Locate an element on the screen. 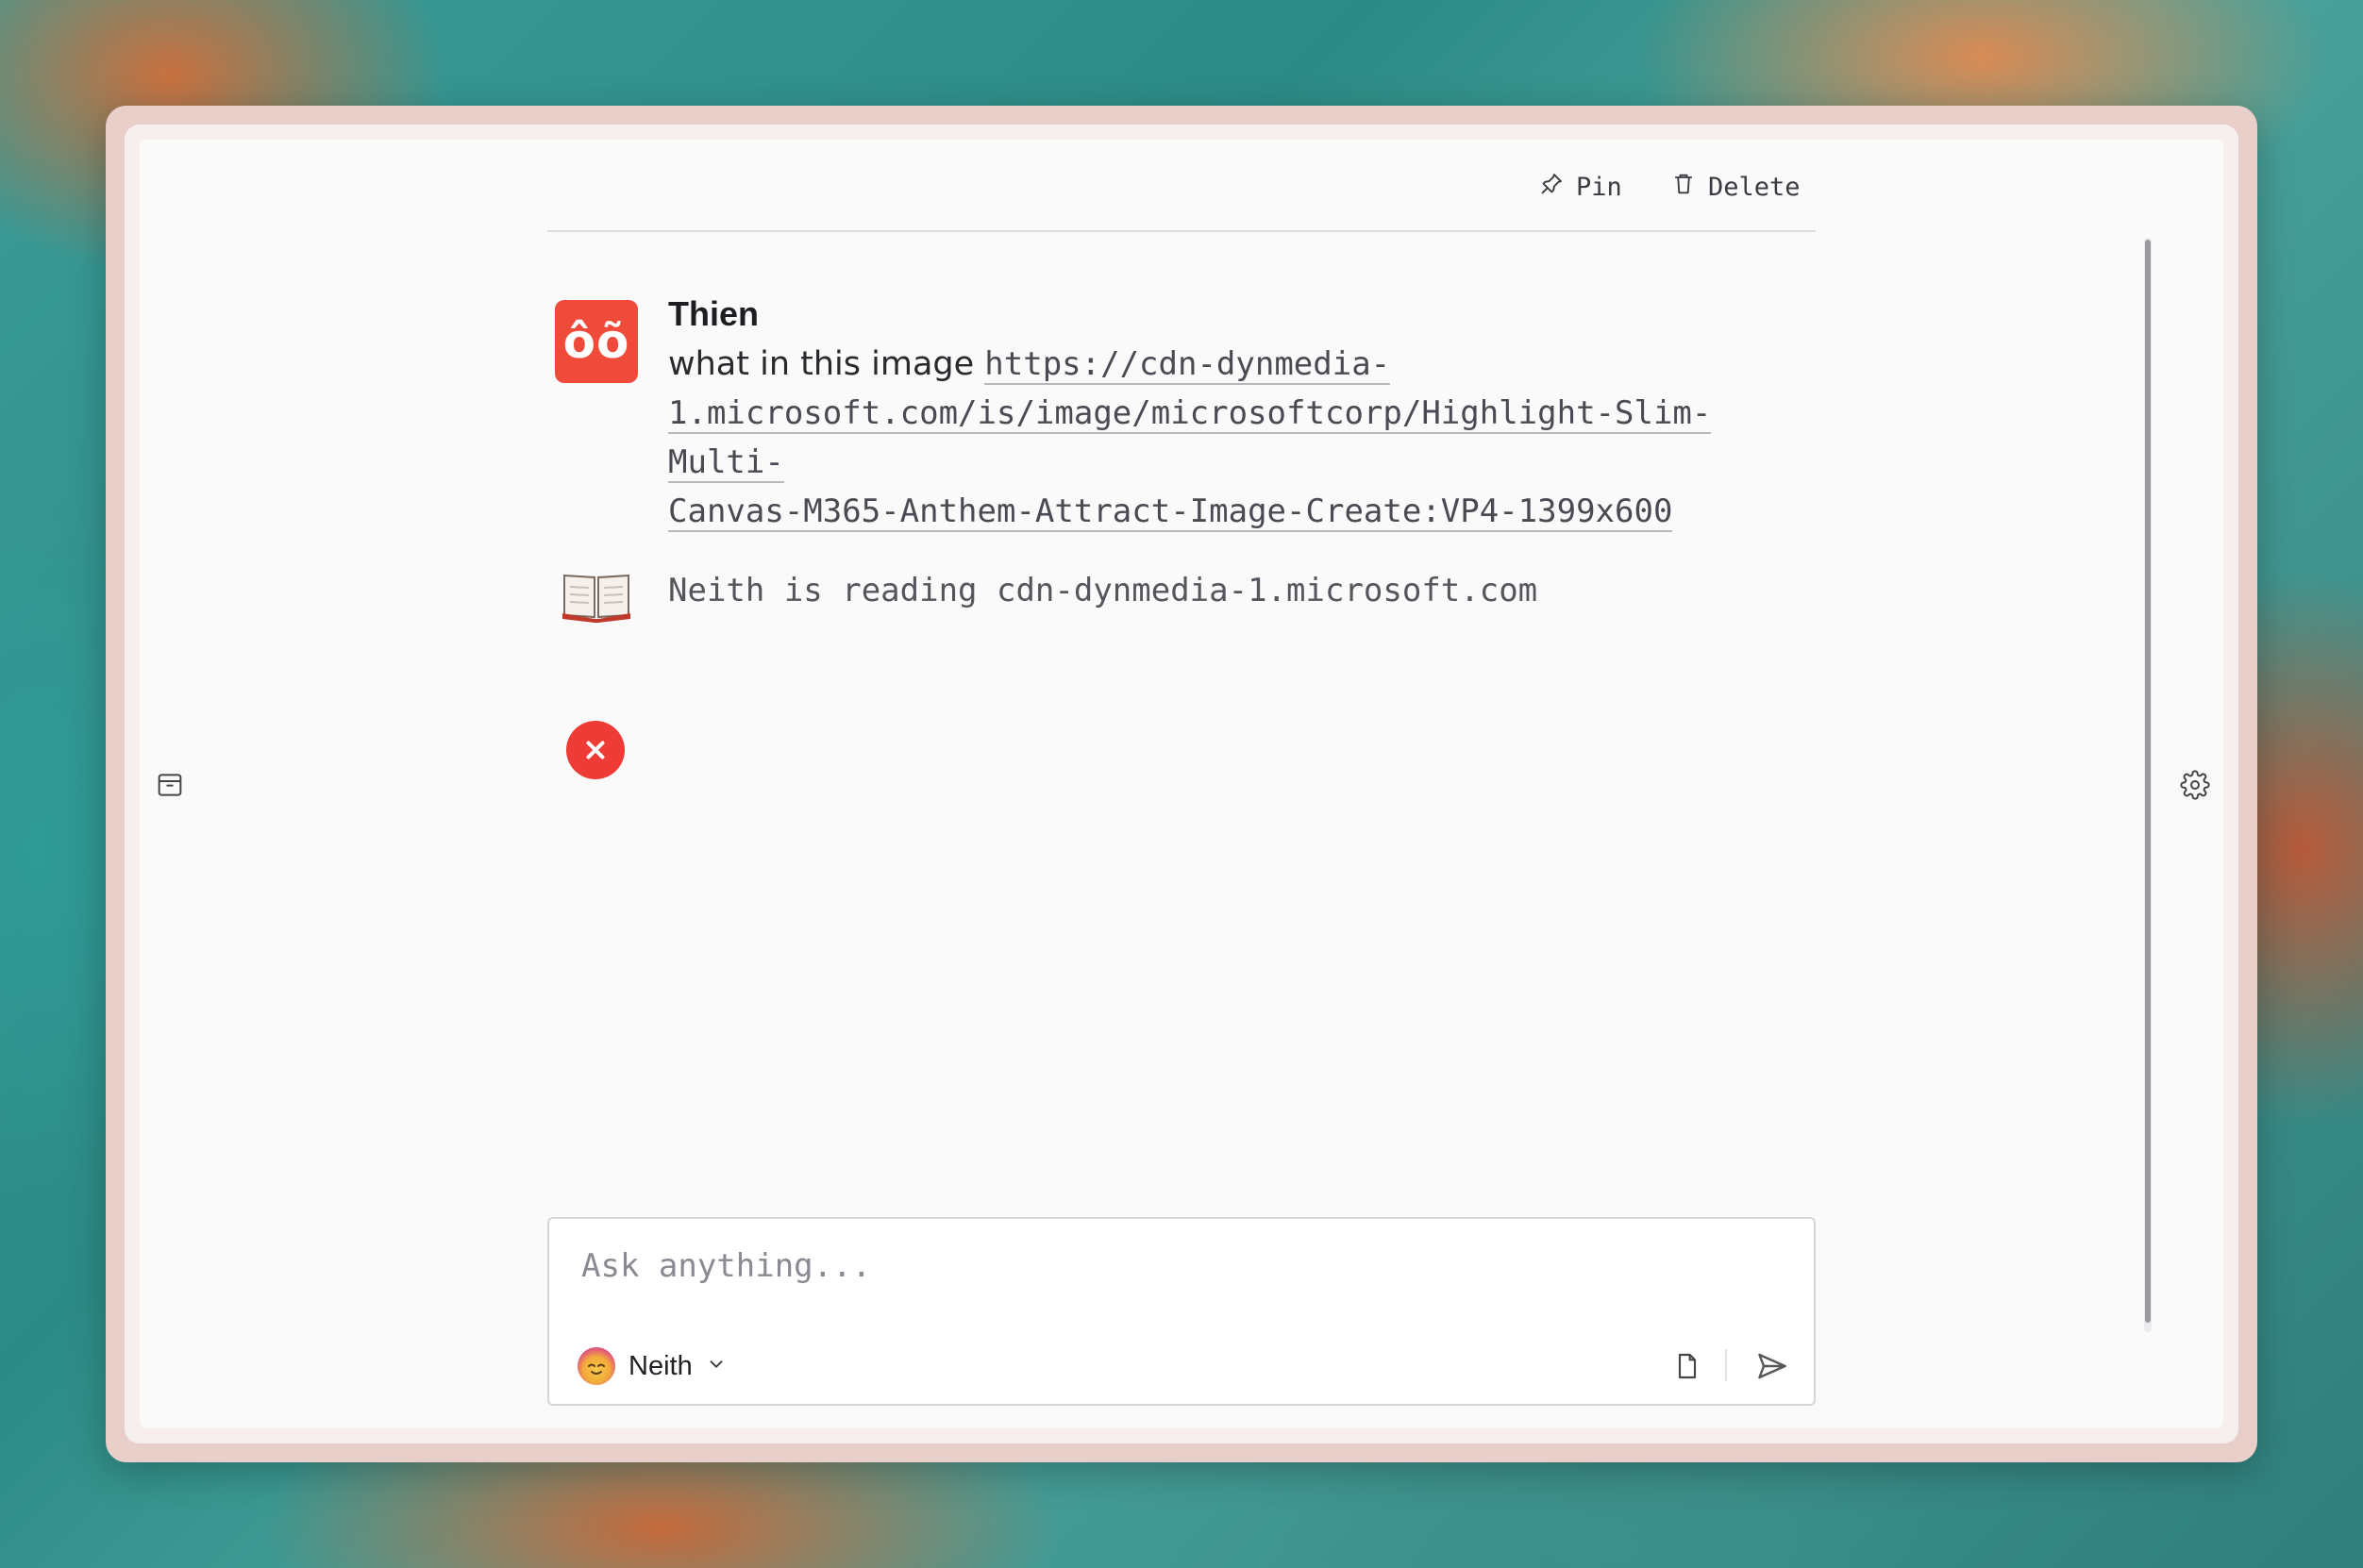 The height and width of the screenshot is (1568, 2363). message-link-line-1: https://cdn-dynmedia- is located at coordinates (1187, 365).